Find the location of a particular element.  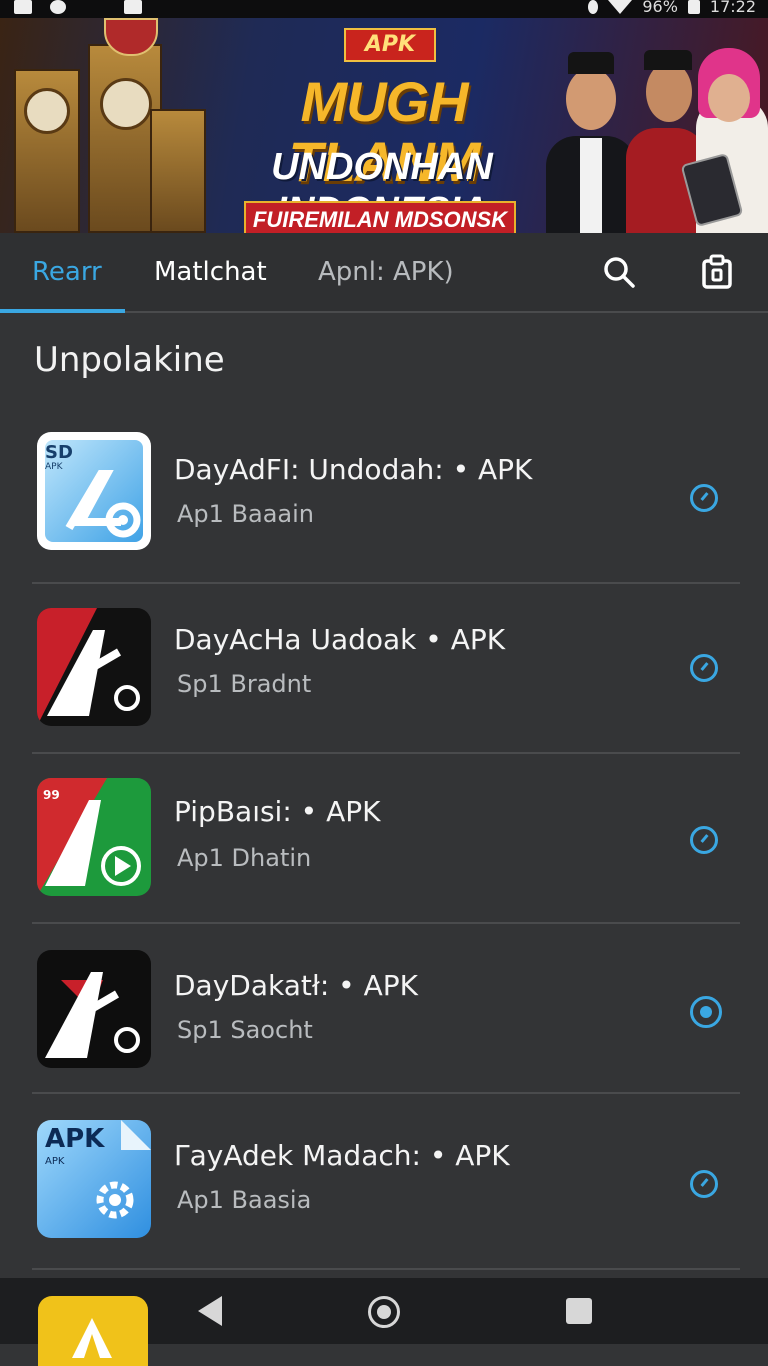

active-tab-indicator is located at coordinates (62, 311).